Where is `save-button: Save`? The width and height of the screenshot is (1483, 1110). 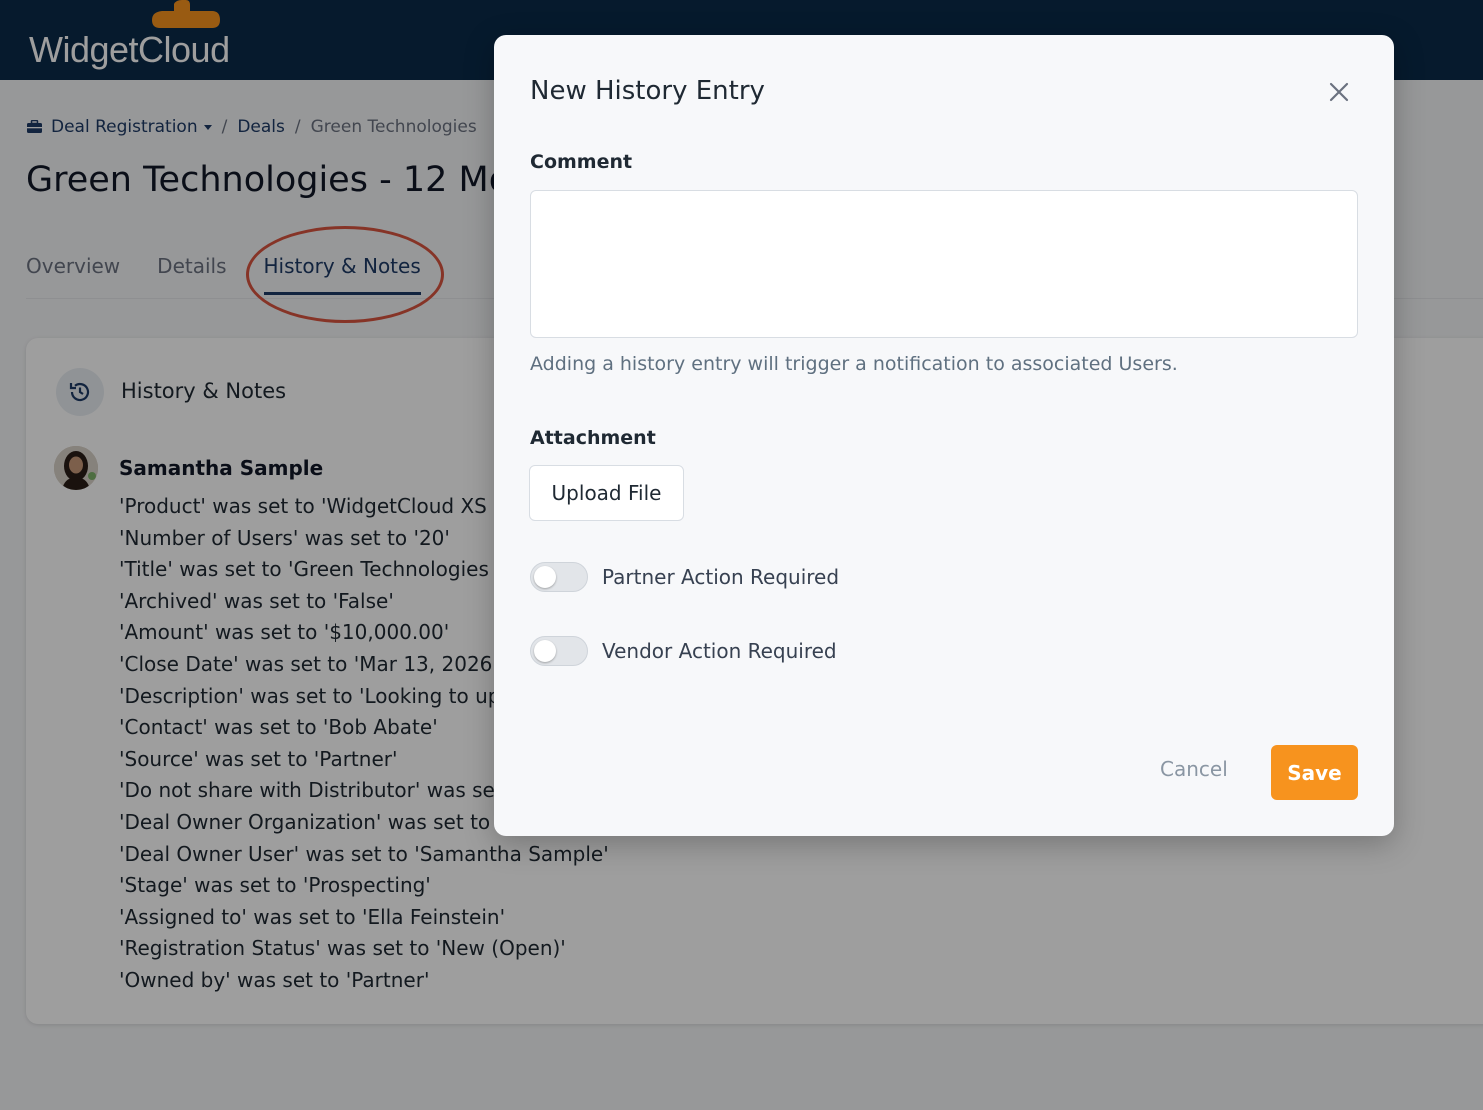 save-button: Save is located at coordinates (1314, 772).